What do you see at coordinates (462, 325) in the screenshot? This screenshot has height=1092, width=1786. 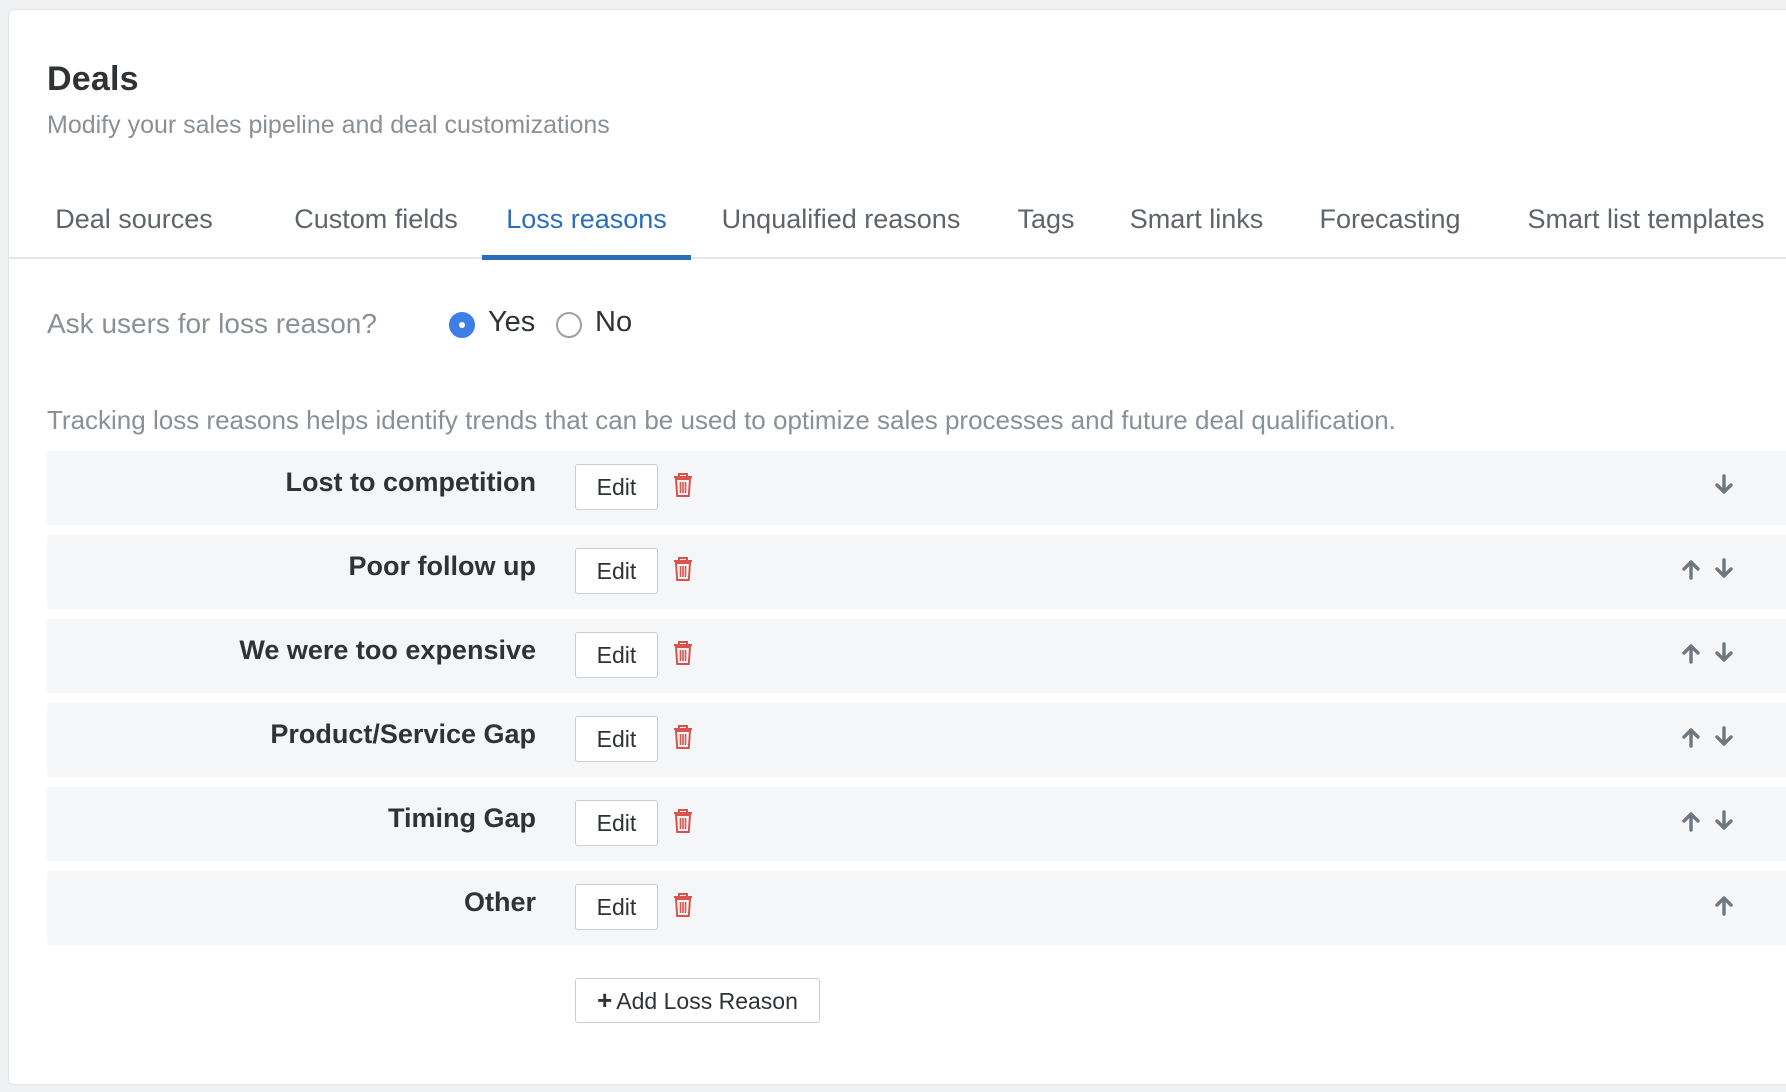 I see `radio-selected-icon` at bounding box center [462, 325].